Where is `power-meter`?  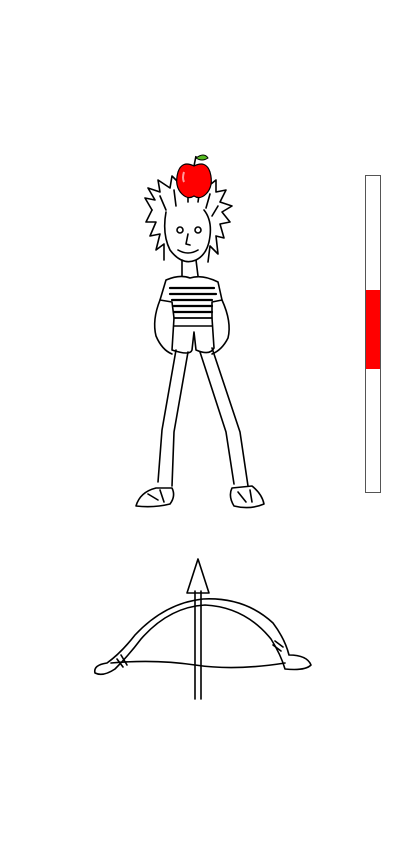 power-meter is located at coordinates (373, 334).